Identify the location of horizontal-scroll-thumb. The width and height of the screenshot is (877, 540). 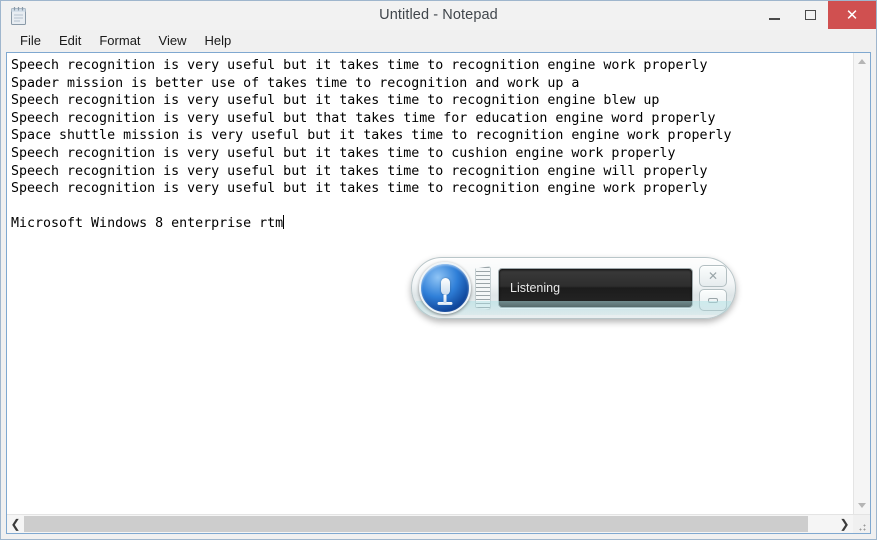
(416, 524).